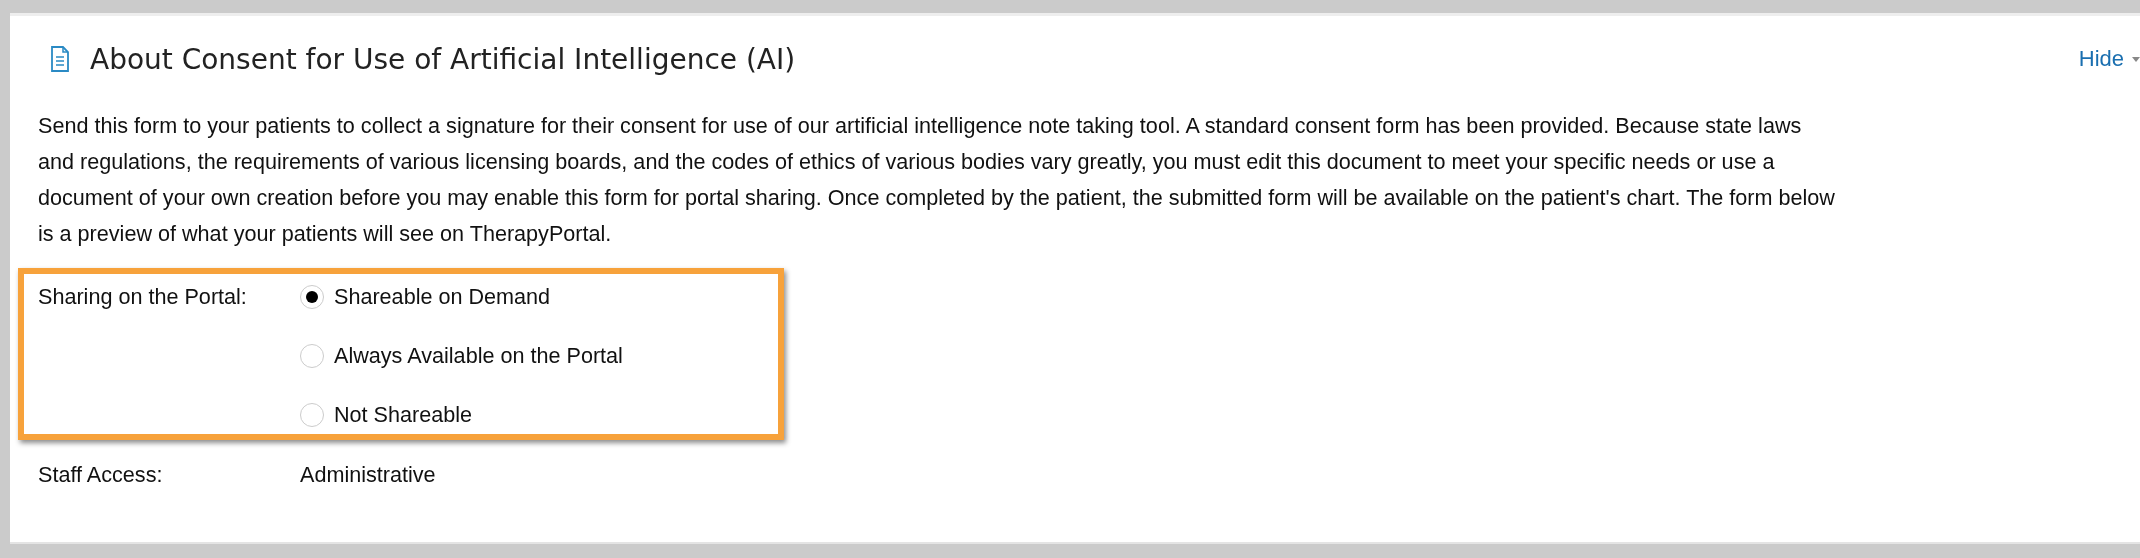  I want to click on section-title: About Consent for Use of Artificial Intelligence (AI), so click(443, 59).